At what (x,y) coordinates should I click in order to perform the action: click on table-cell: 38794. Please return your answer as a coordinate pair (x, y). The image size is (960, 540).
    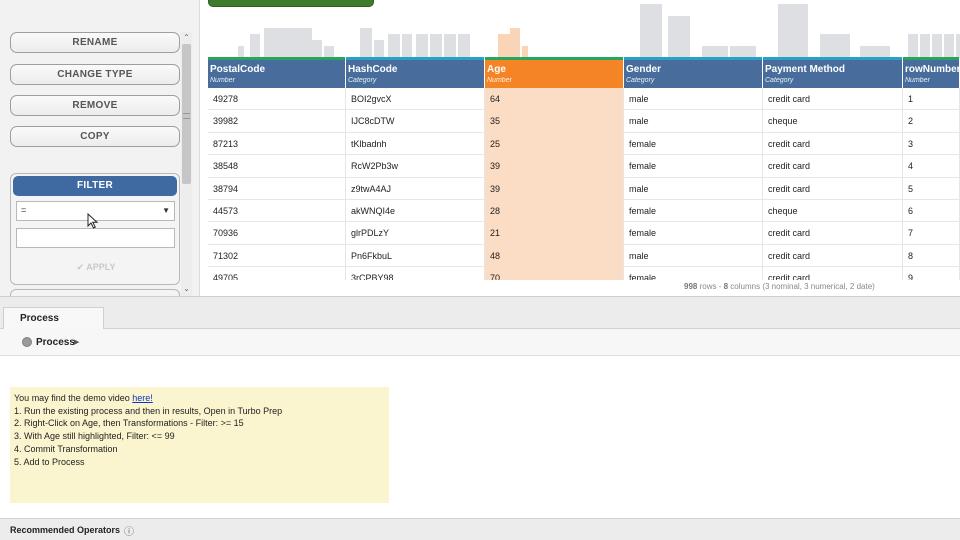
    Looking at the image, I should click on (277, 188).